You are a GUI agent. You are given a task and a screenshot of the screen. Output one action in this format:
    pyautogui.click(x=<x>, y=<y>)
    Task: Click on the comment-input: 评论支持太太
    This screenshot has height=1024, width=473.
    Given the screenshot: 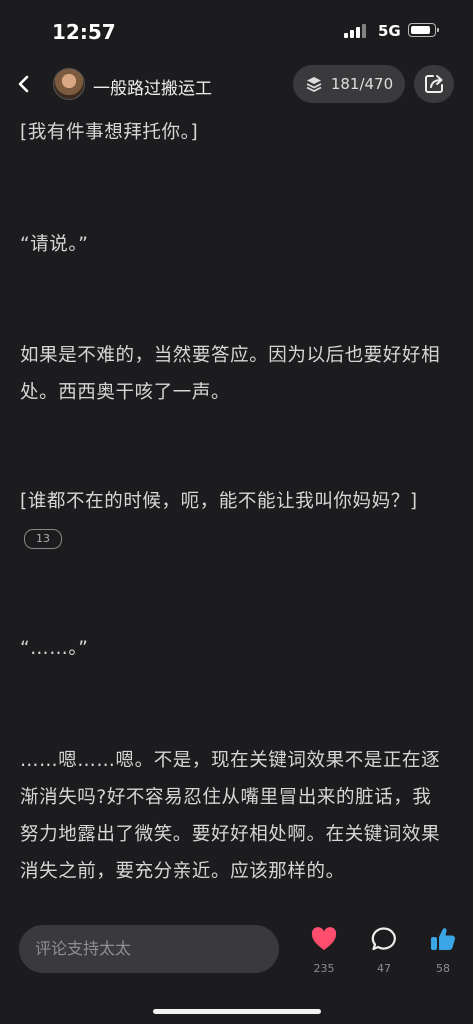 What is the action you would take?
    pyautogui.click(x=149, y=949)
    